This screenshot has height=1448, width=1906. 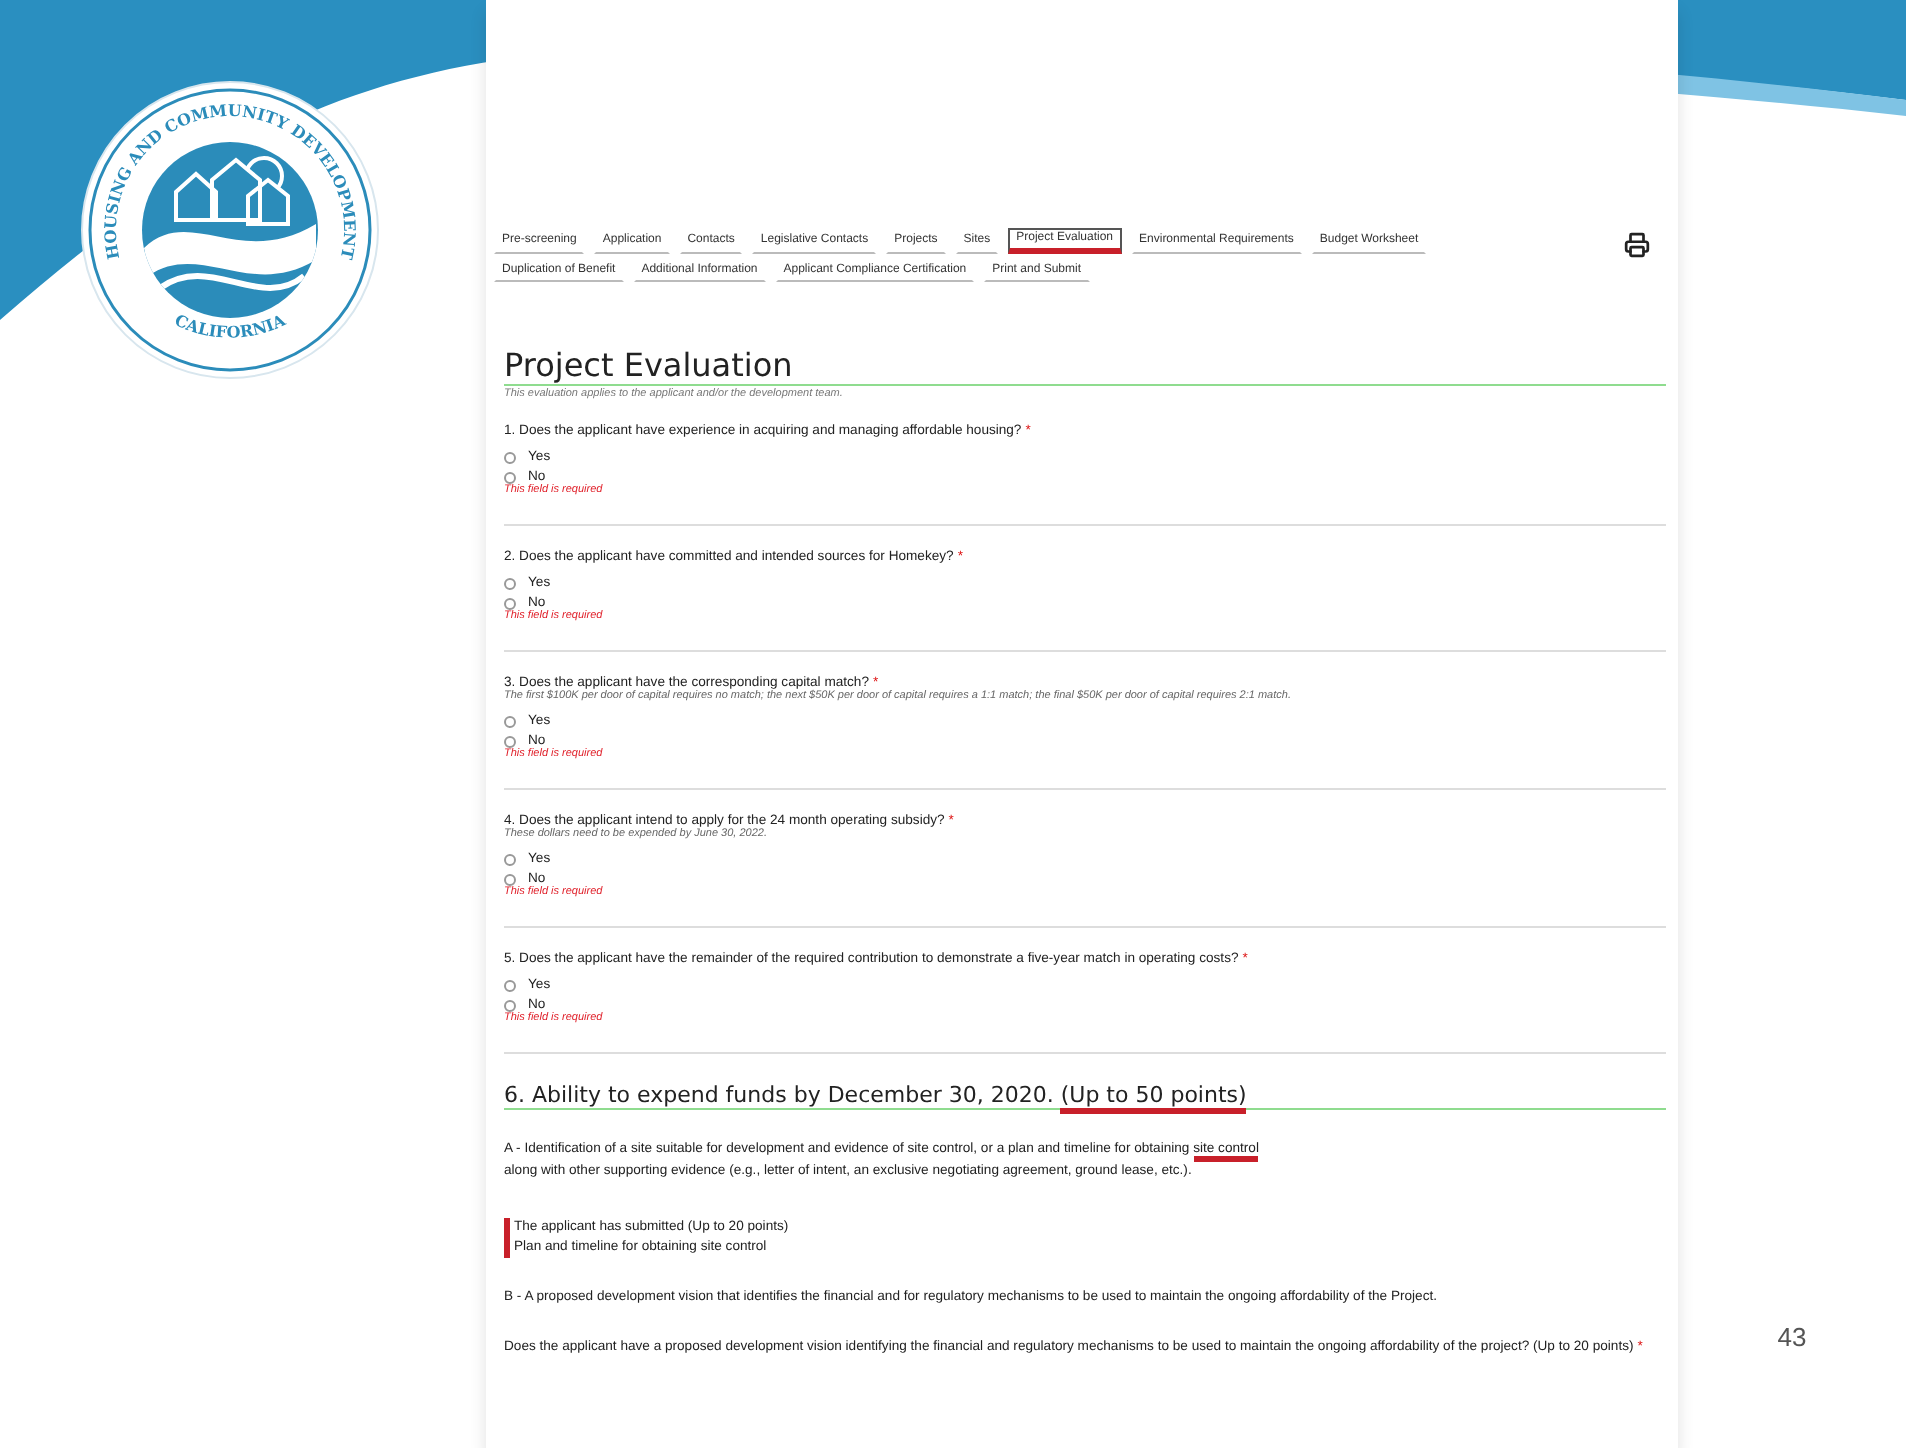 I want to click on section-title: 6. Ability to expend funds by December 30, 2020. (Up to 50 points), so click(x=1085, y=1095).